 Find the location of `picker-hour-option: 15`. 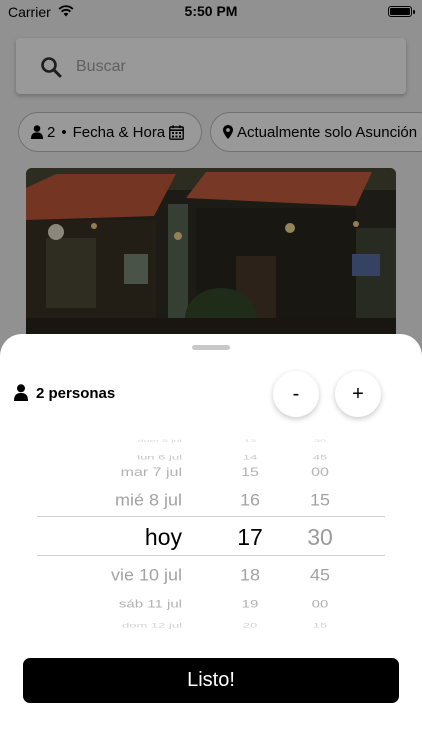

picker-hour-option: 15 is located at coordinates (250, 473).